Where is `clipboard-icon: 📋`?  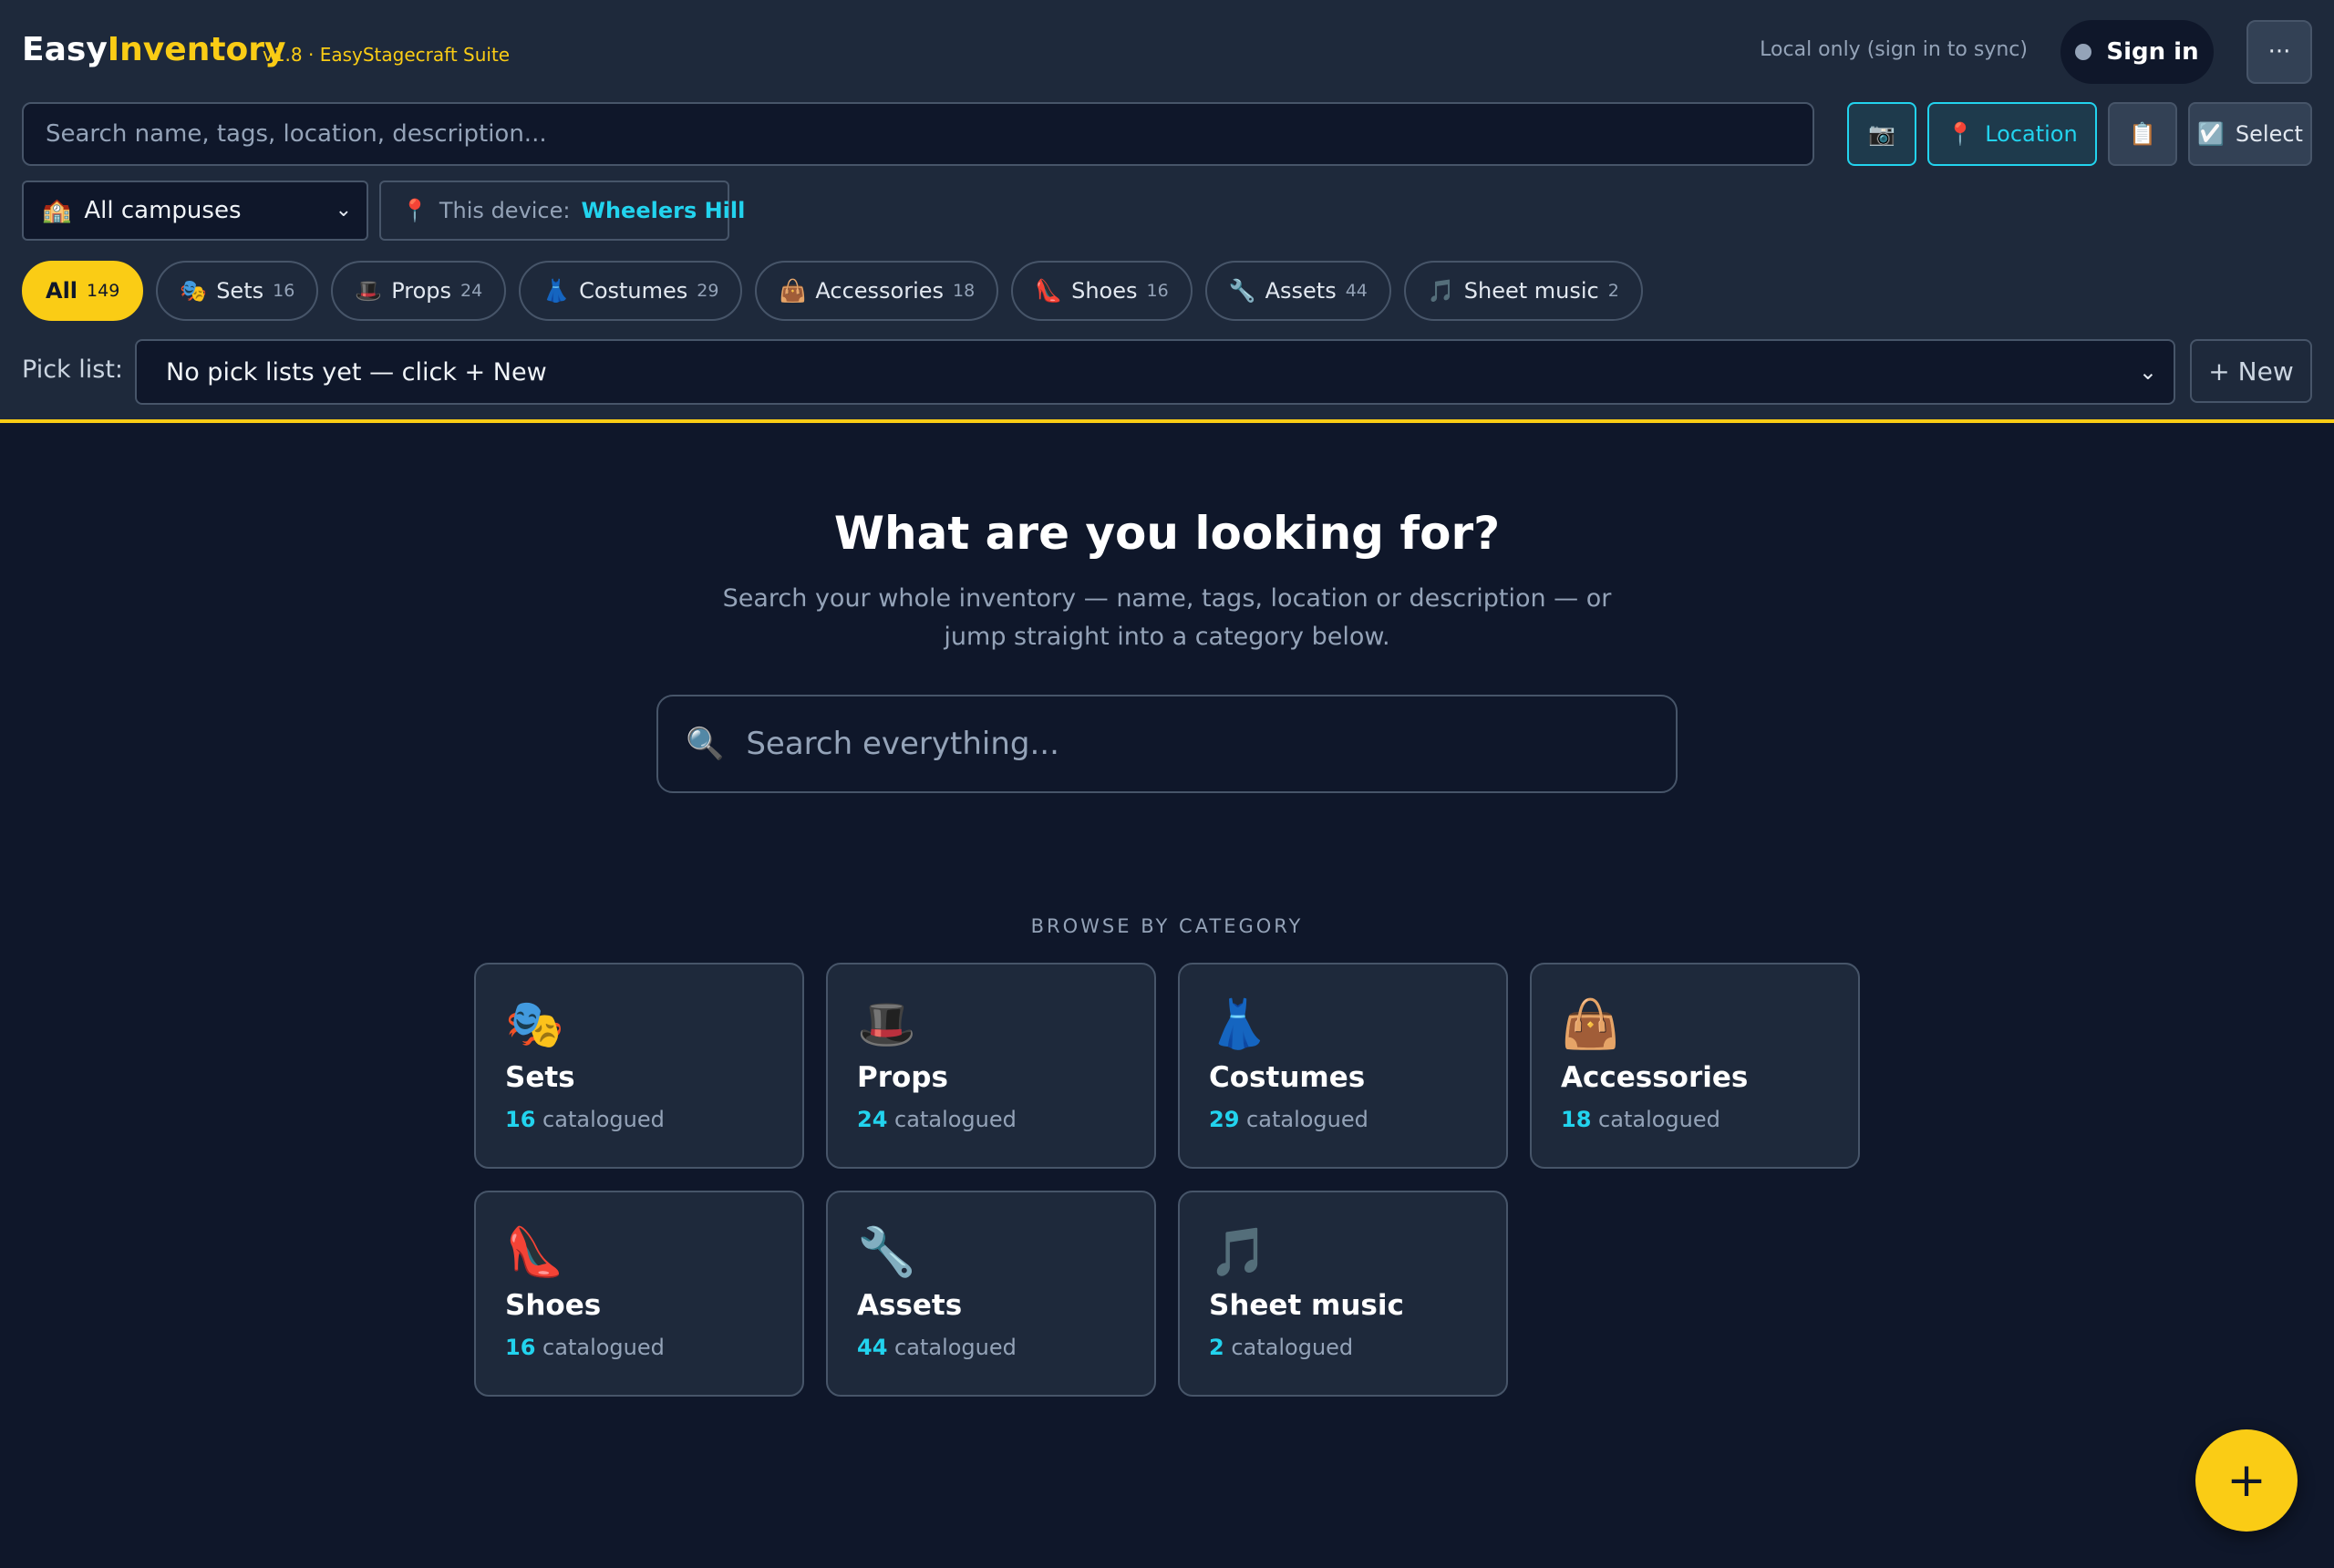 clipboard-icon: 📋 is located at coordinates (2142, 134).